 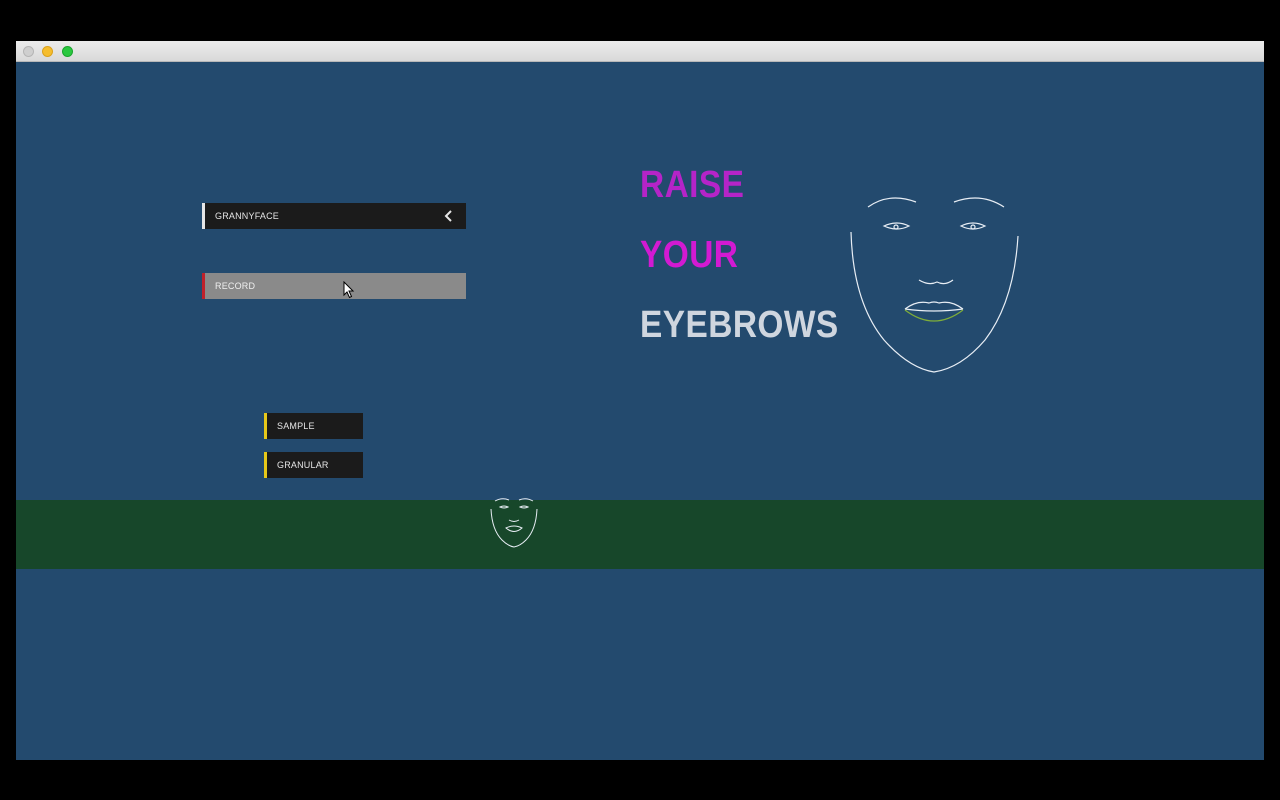 What do you see at coordinates (692, 185) in the screenshot?
I see `prompt-word-raise: RAISE` at bounding box center [692, 185].